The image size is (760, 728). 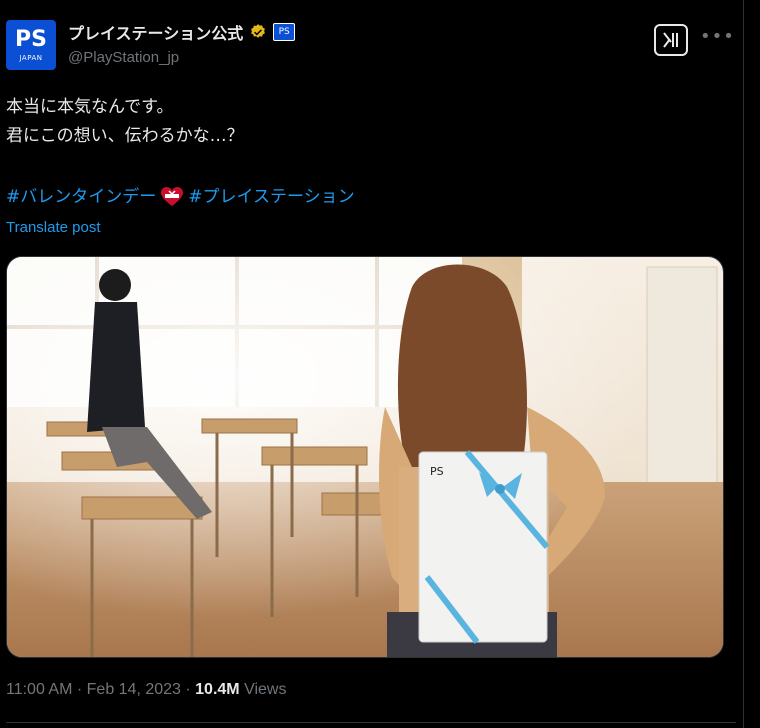 I want to click on avatar-japan-text: JAPAN, so click(x=31, y=57).